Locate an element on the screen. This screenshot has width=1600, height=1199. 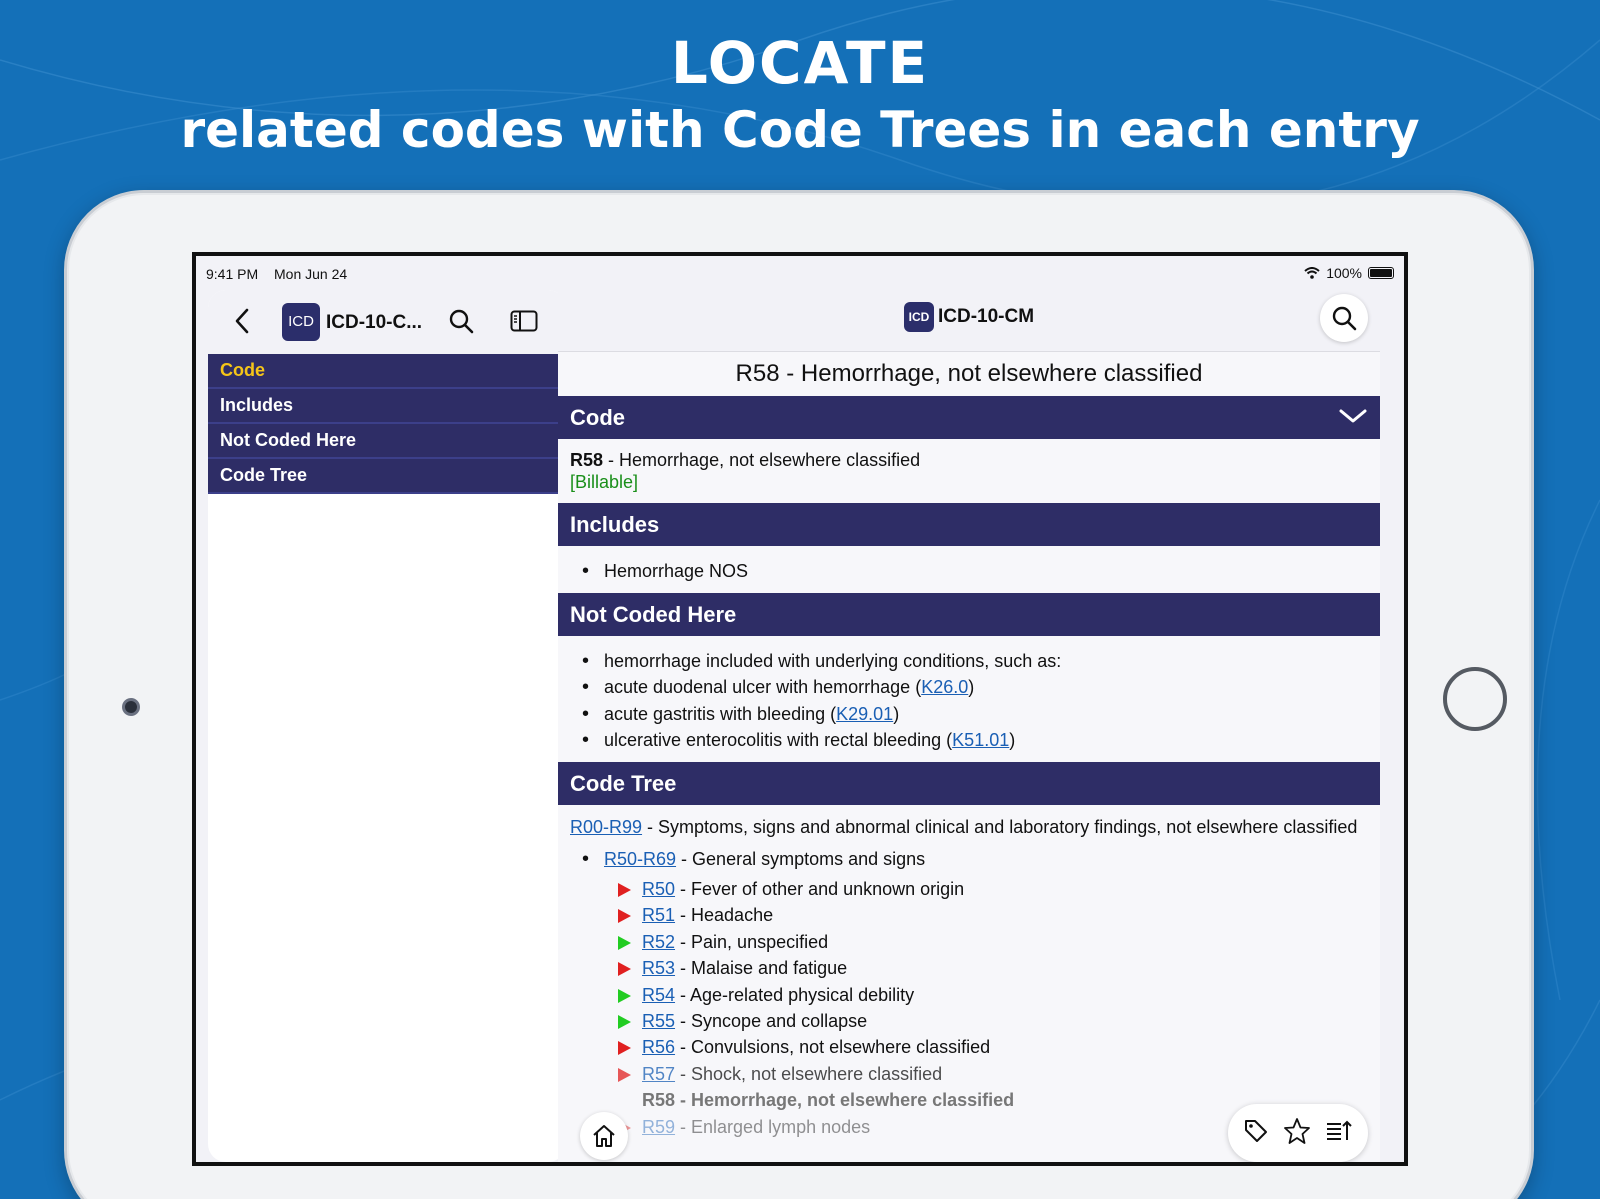
app-logo: ICD is located at coordinates (301, 322).